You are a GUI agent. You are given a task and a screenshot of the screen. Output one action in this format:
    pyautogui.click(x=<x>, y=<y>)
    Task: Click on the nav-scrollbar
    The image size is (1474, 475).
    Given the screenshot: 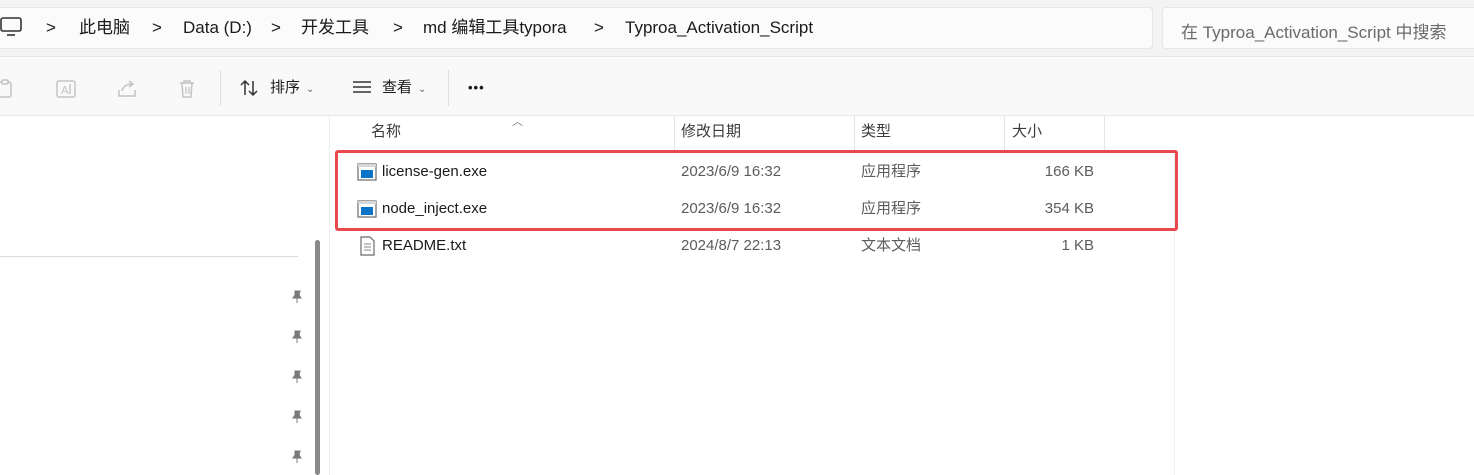 What is the action you would take?
    pyautogui.click(x=317, y=357)
    